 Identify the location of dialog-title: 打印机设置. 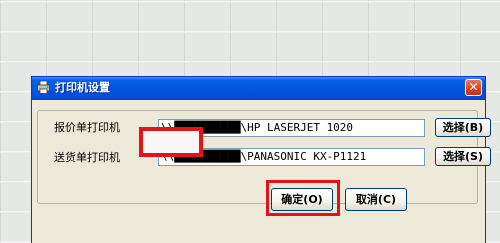
(82, 87).